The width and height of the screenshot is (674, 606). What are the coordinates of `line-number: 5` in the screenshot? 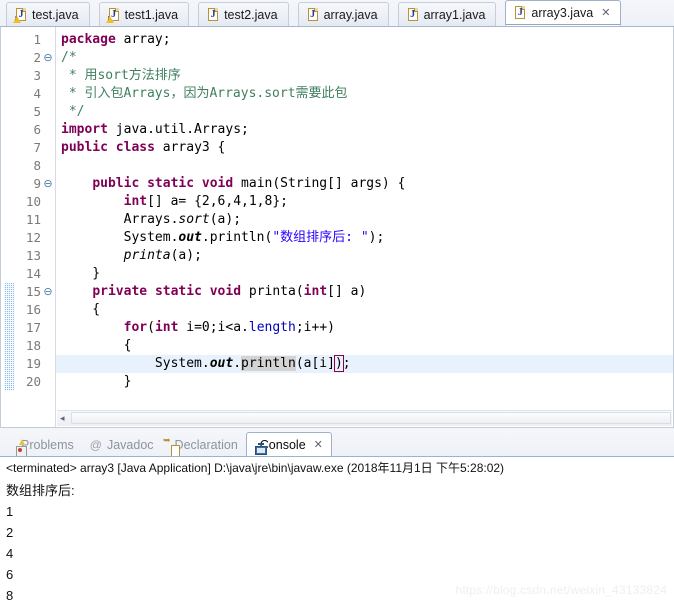 It's located at (37, 111).